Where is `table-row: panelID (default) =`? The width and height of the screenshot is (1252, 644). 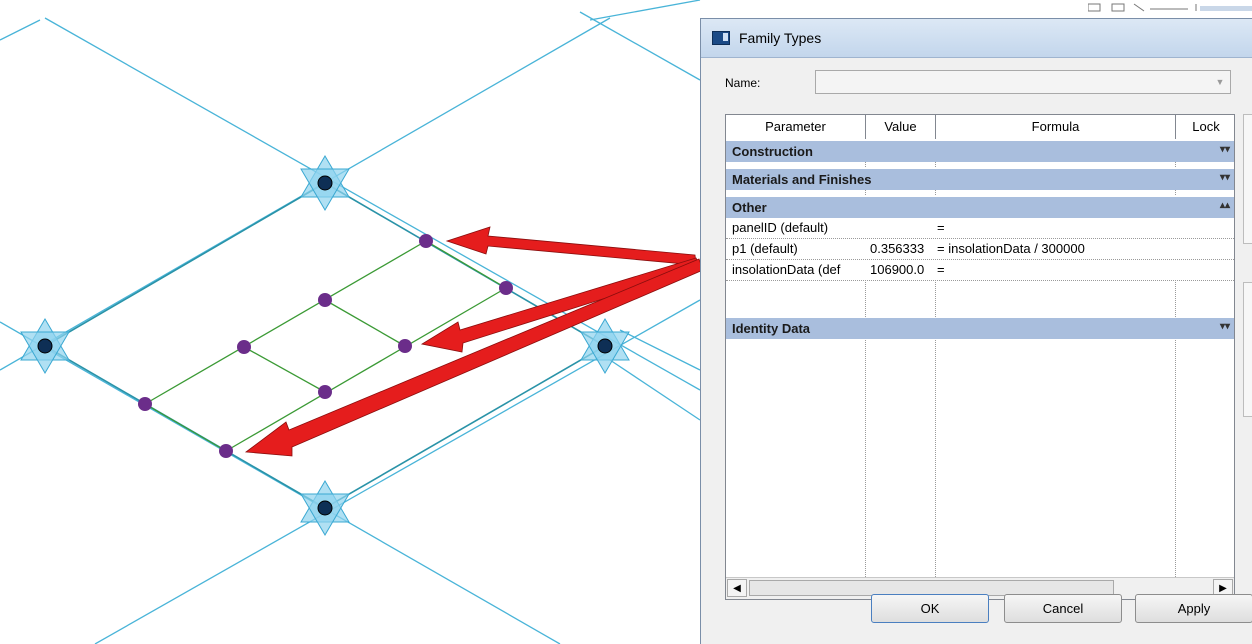
table-row: panelID (default) = is located at coordinates (980, 228).